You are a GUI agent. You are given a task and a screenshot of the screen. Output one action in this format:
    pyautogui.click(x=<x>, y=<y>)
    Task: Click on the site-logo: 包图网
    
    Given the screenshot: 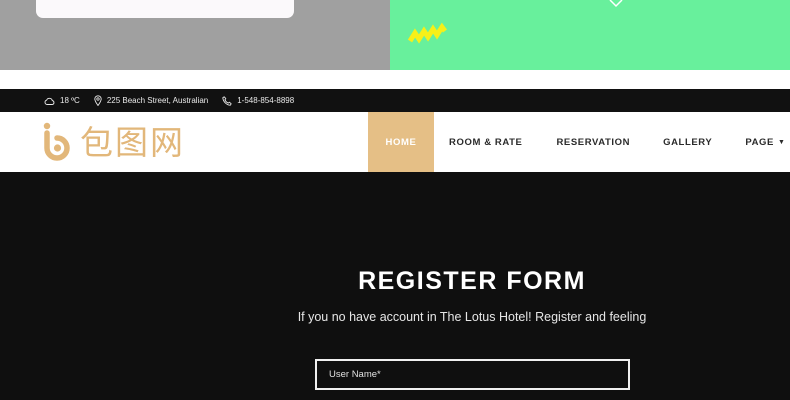 What is the action you would take?
    pyautogui.click(x=113, y=142)
    